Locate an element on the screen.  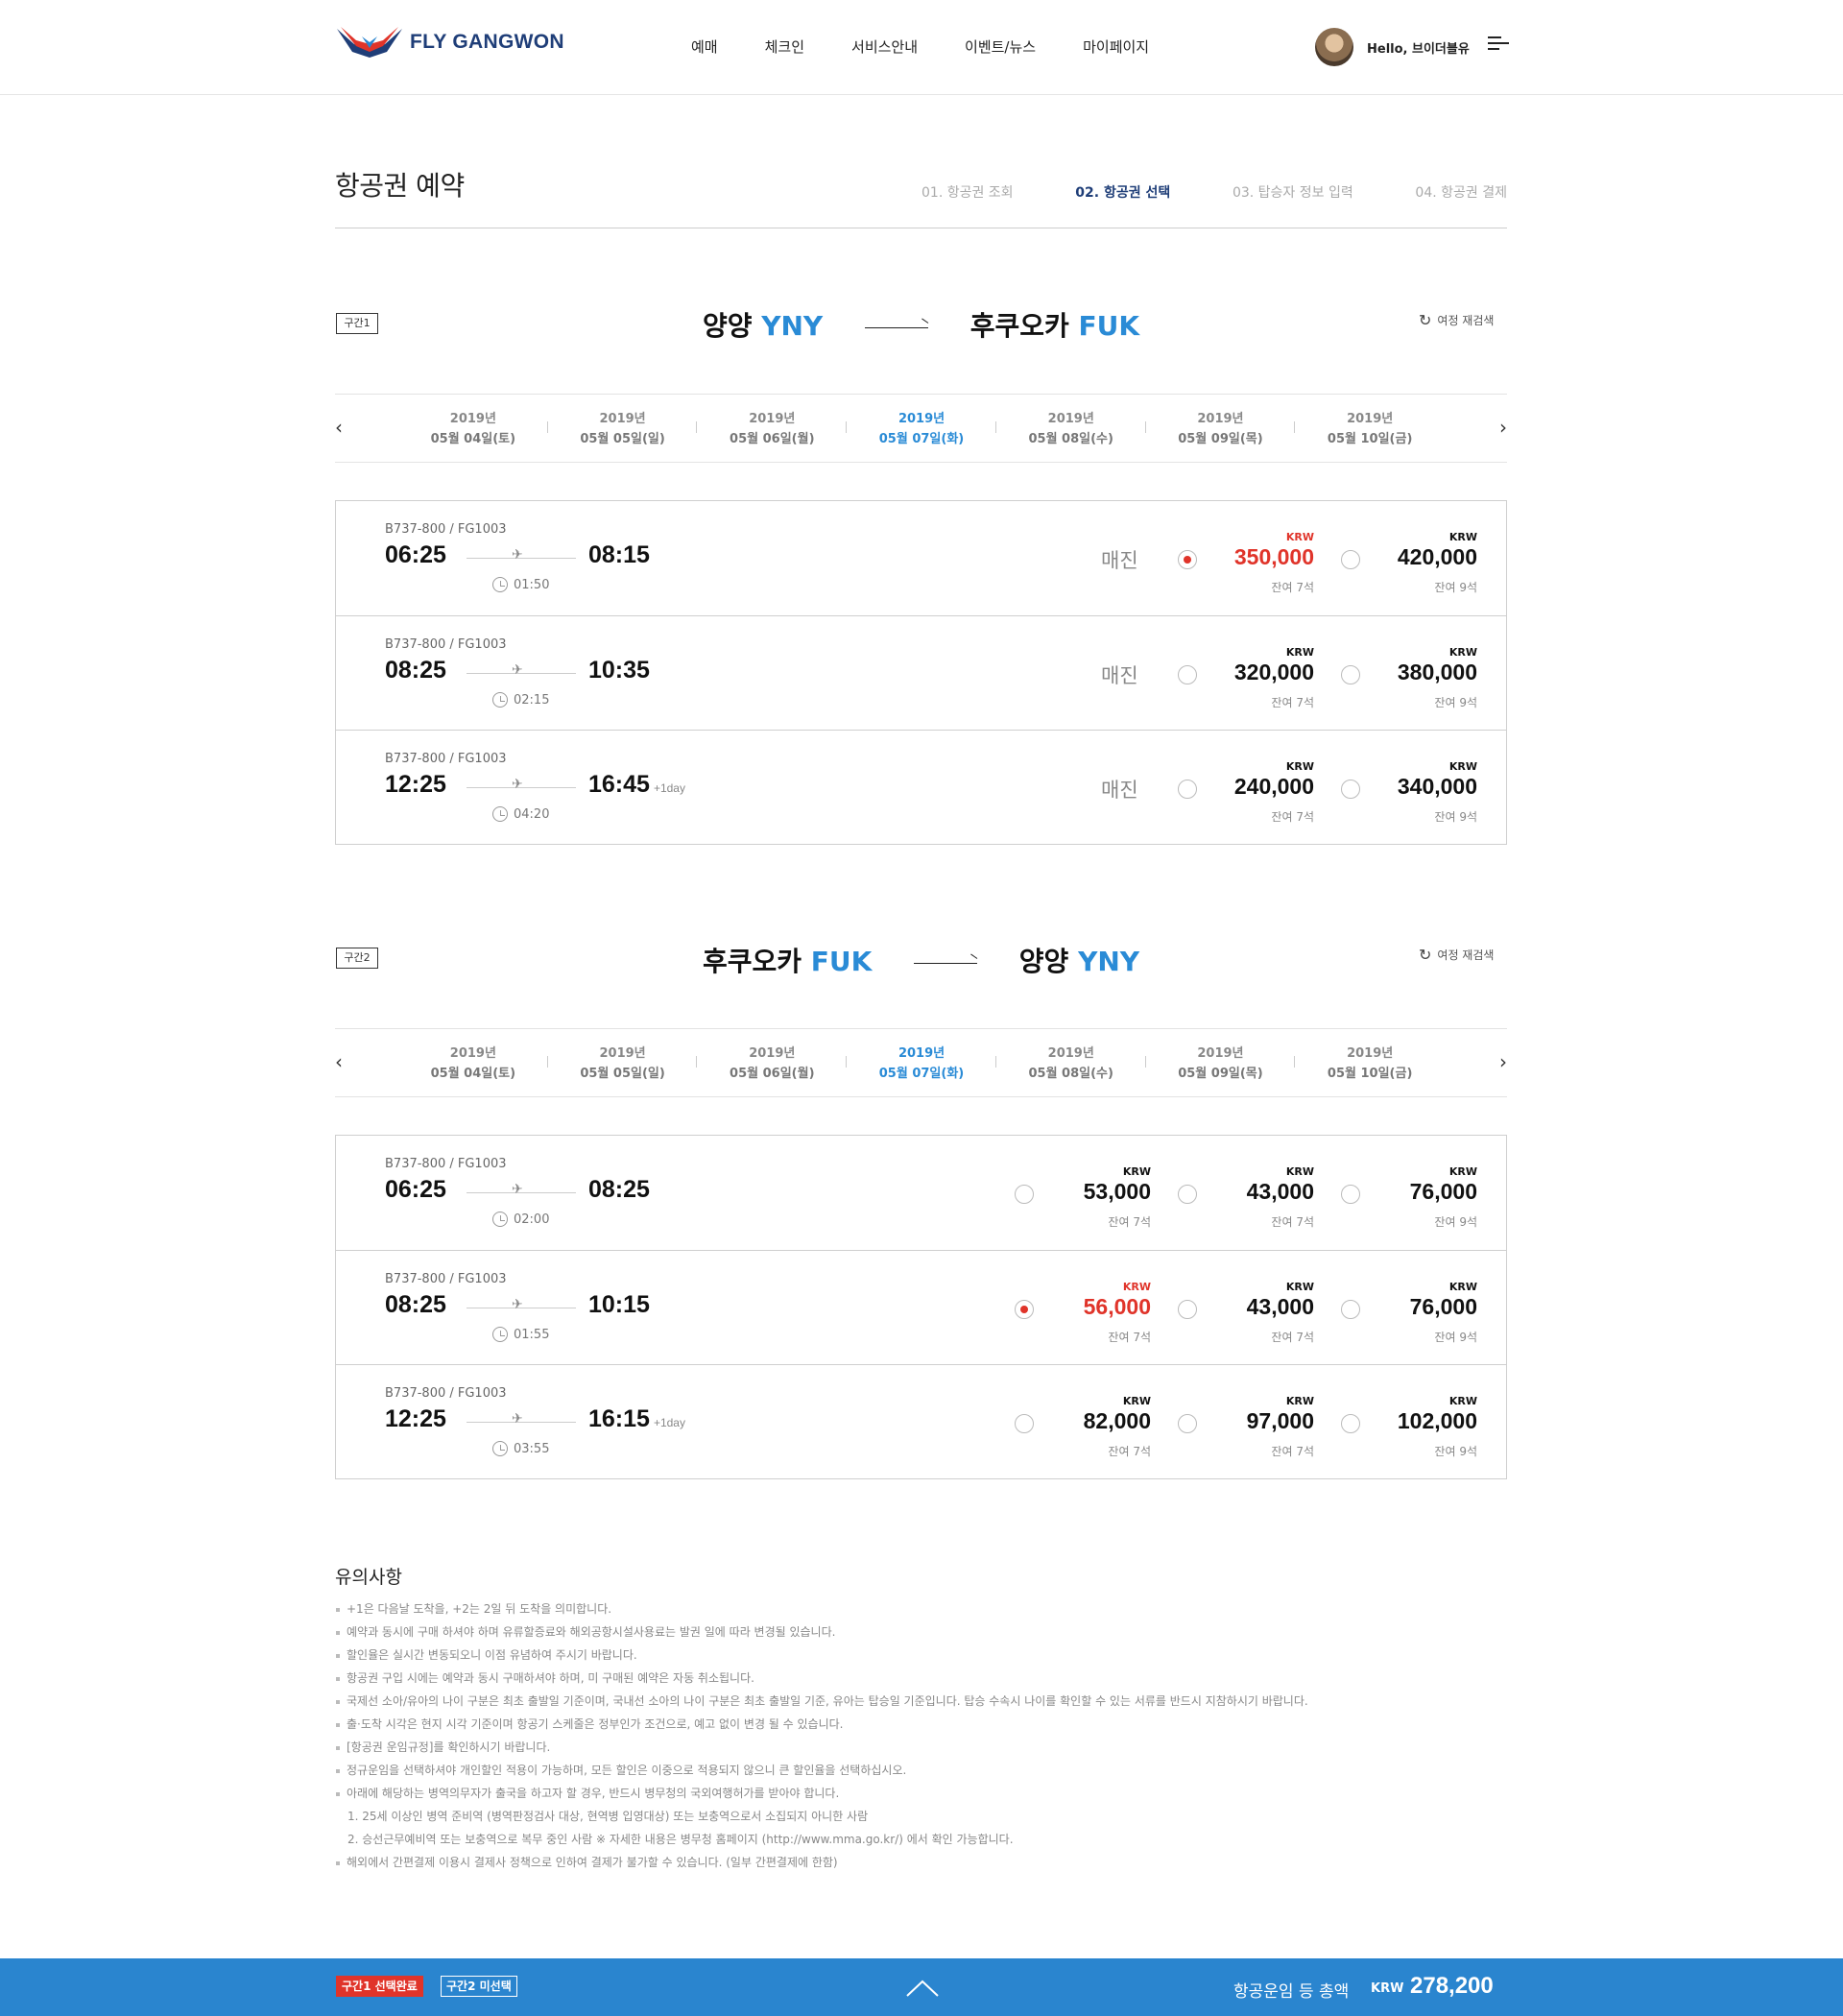
segment2-status-badge: 구간2 미선택 is located at coordinates (479, 1986).